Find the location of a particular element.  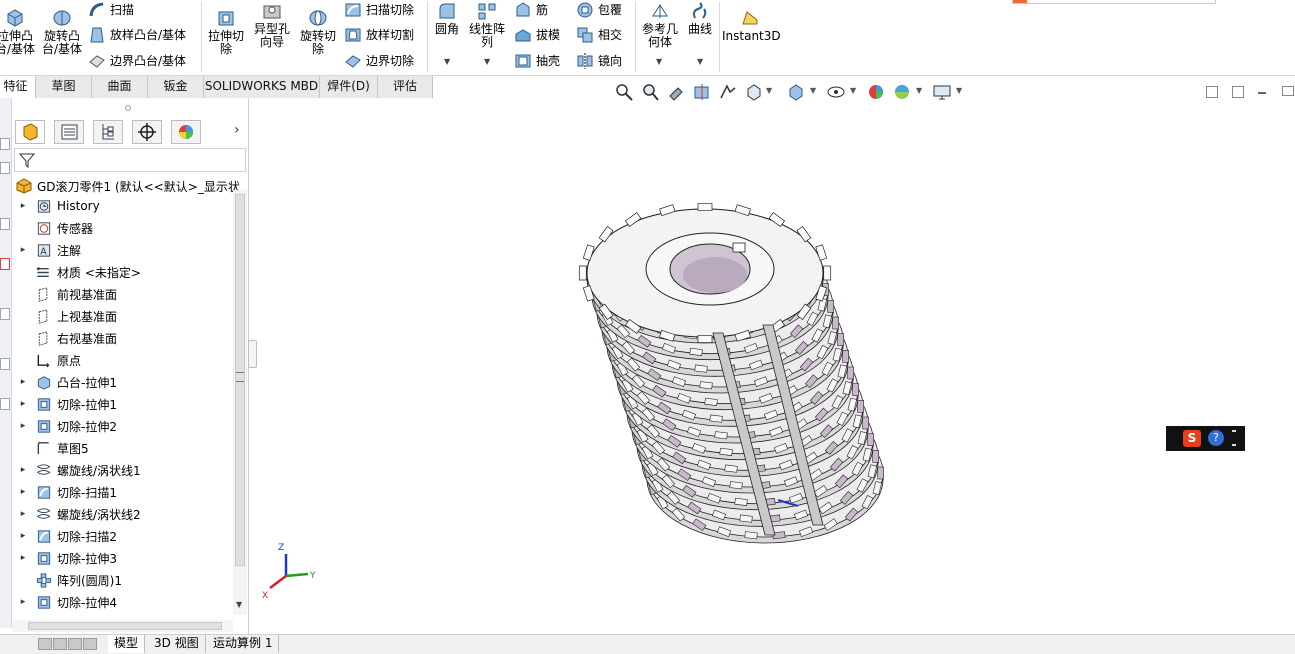

ime-menu-icon is located at coordinates (1234, 438).